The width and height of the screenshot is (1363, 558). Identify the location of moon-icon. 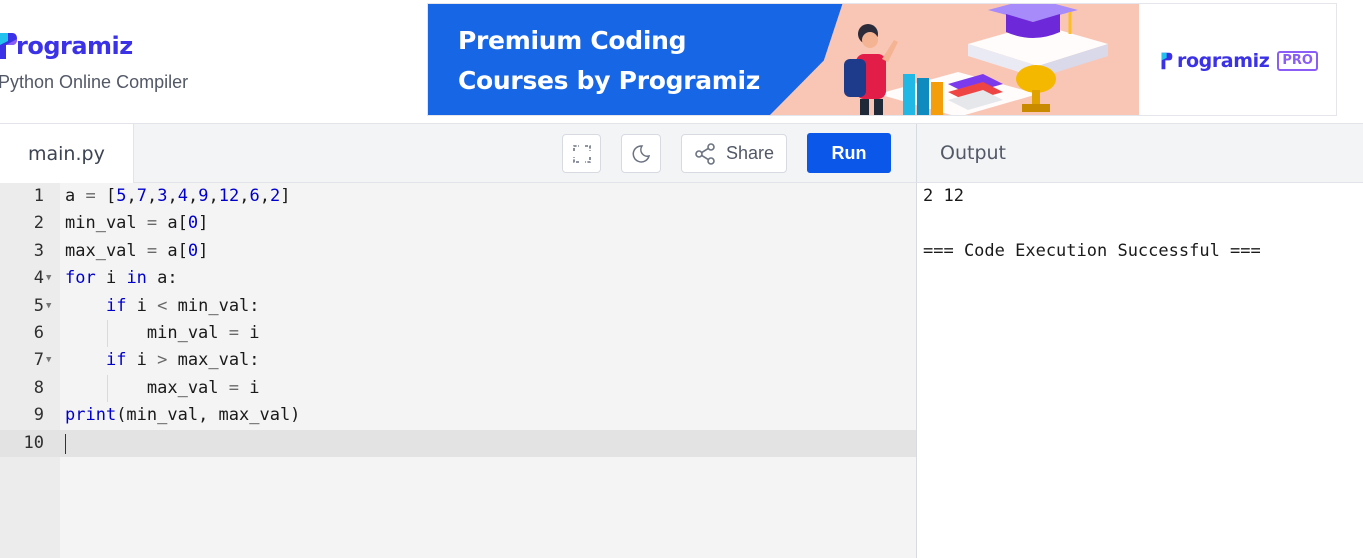
(641, 153).